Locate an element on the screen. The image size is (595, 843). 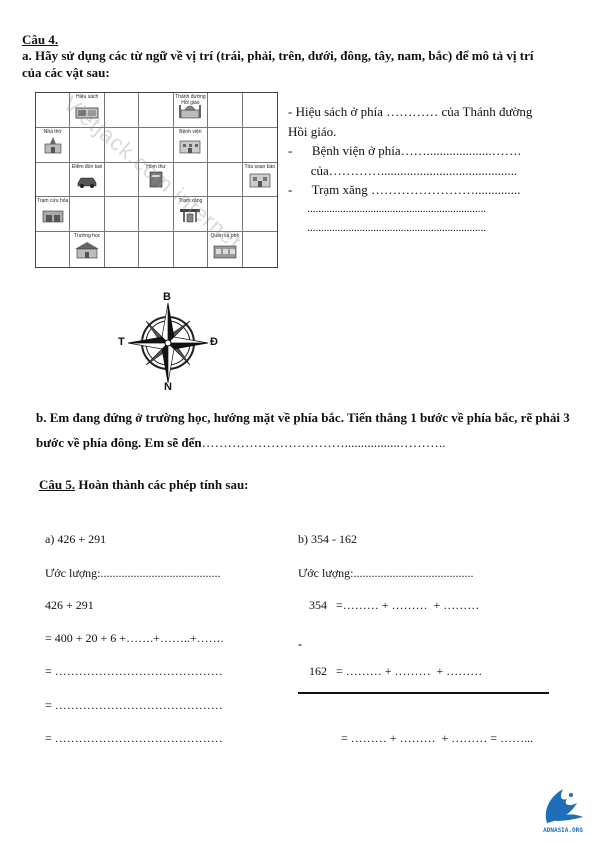
map-cell-school: Trường học is located at coordinates (87, 249).